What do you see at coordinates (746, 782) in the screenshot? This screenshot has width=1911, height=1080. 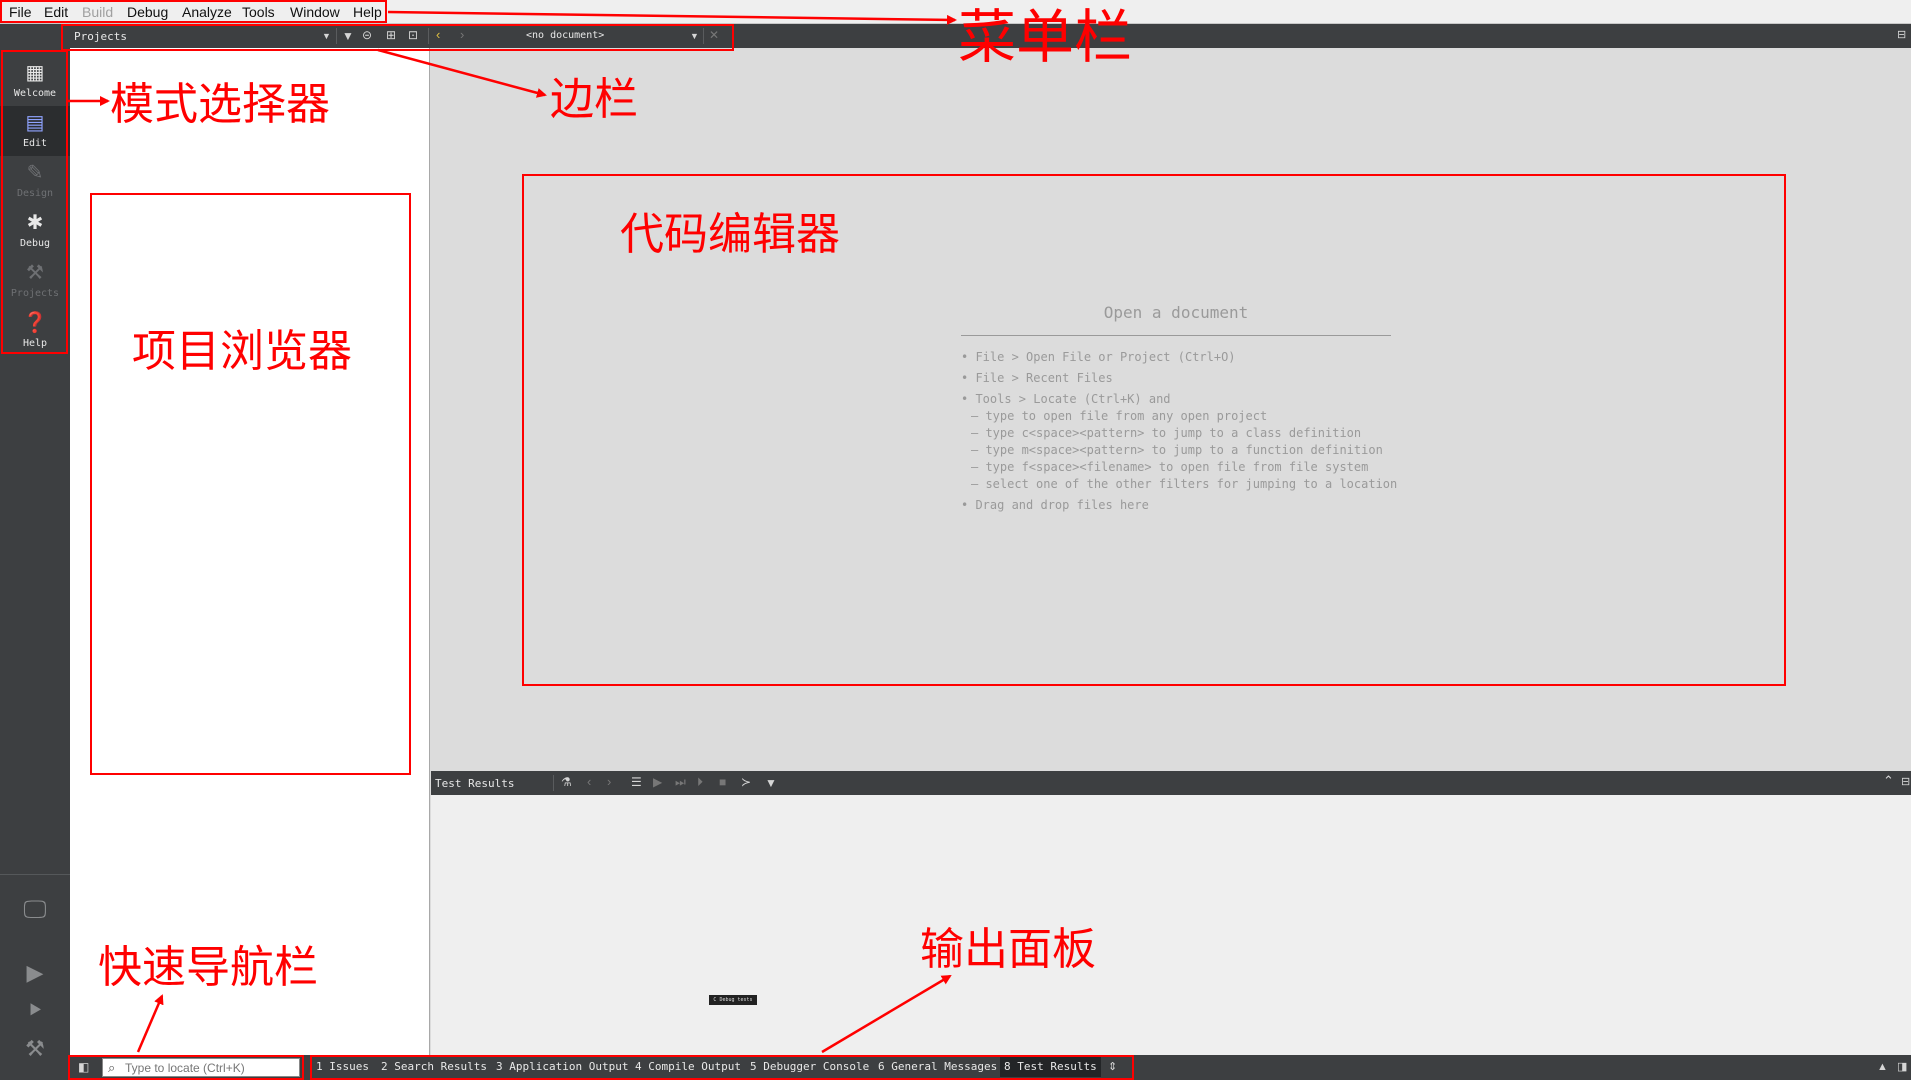 I see `terminal-icon: ≻` at bounding box center [746, 782].